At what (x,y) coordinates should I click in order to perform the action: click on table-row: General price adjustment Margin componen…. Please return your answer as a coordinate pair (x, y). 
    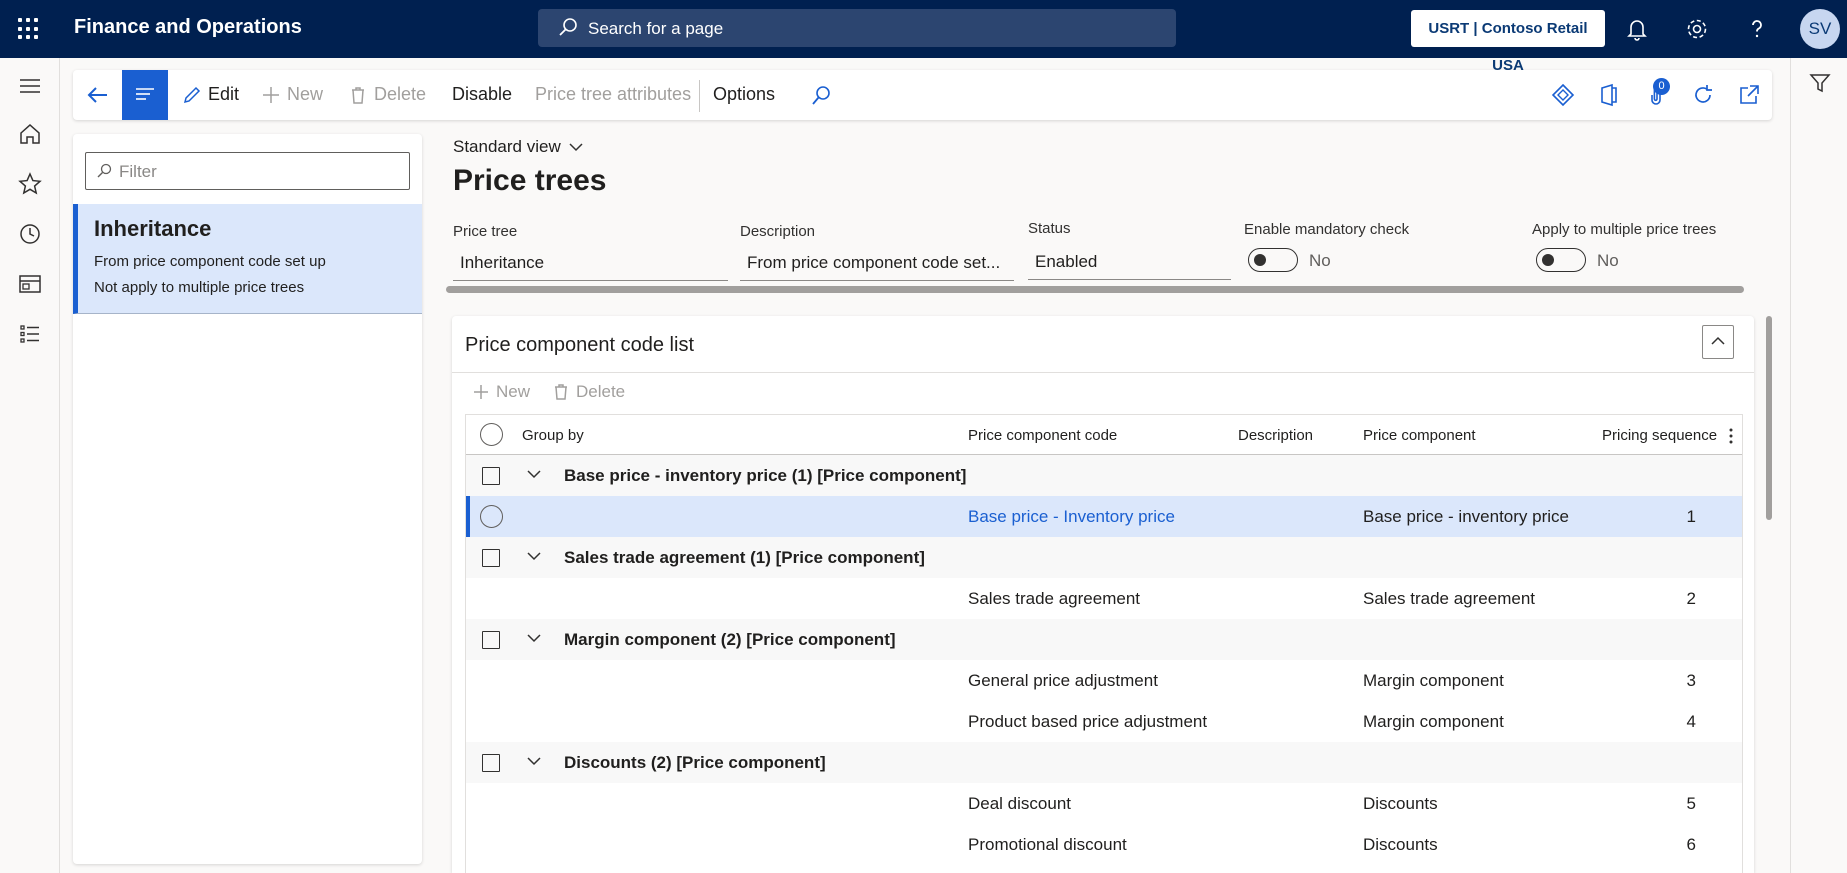
    Looking at the image, I should click on (1104, 680).